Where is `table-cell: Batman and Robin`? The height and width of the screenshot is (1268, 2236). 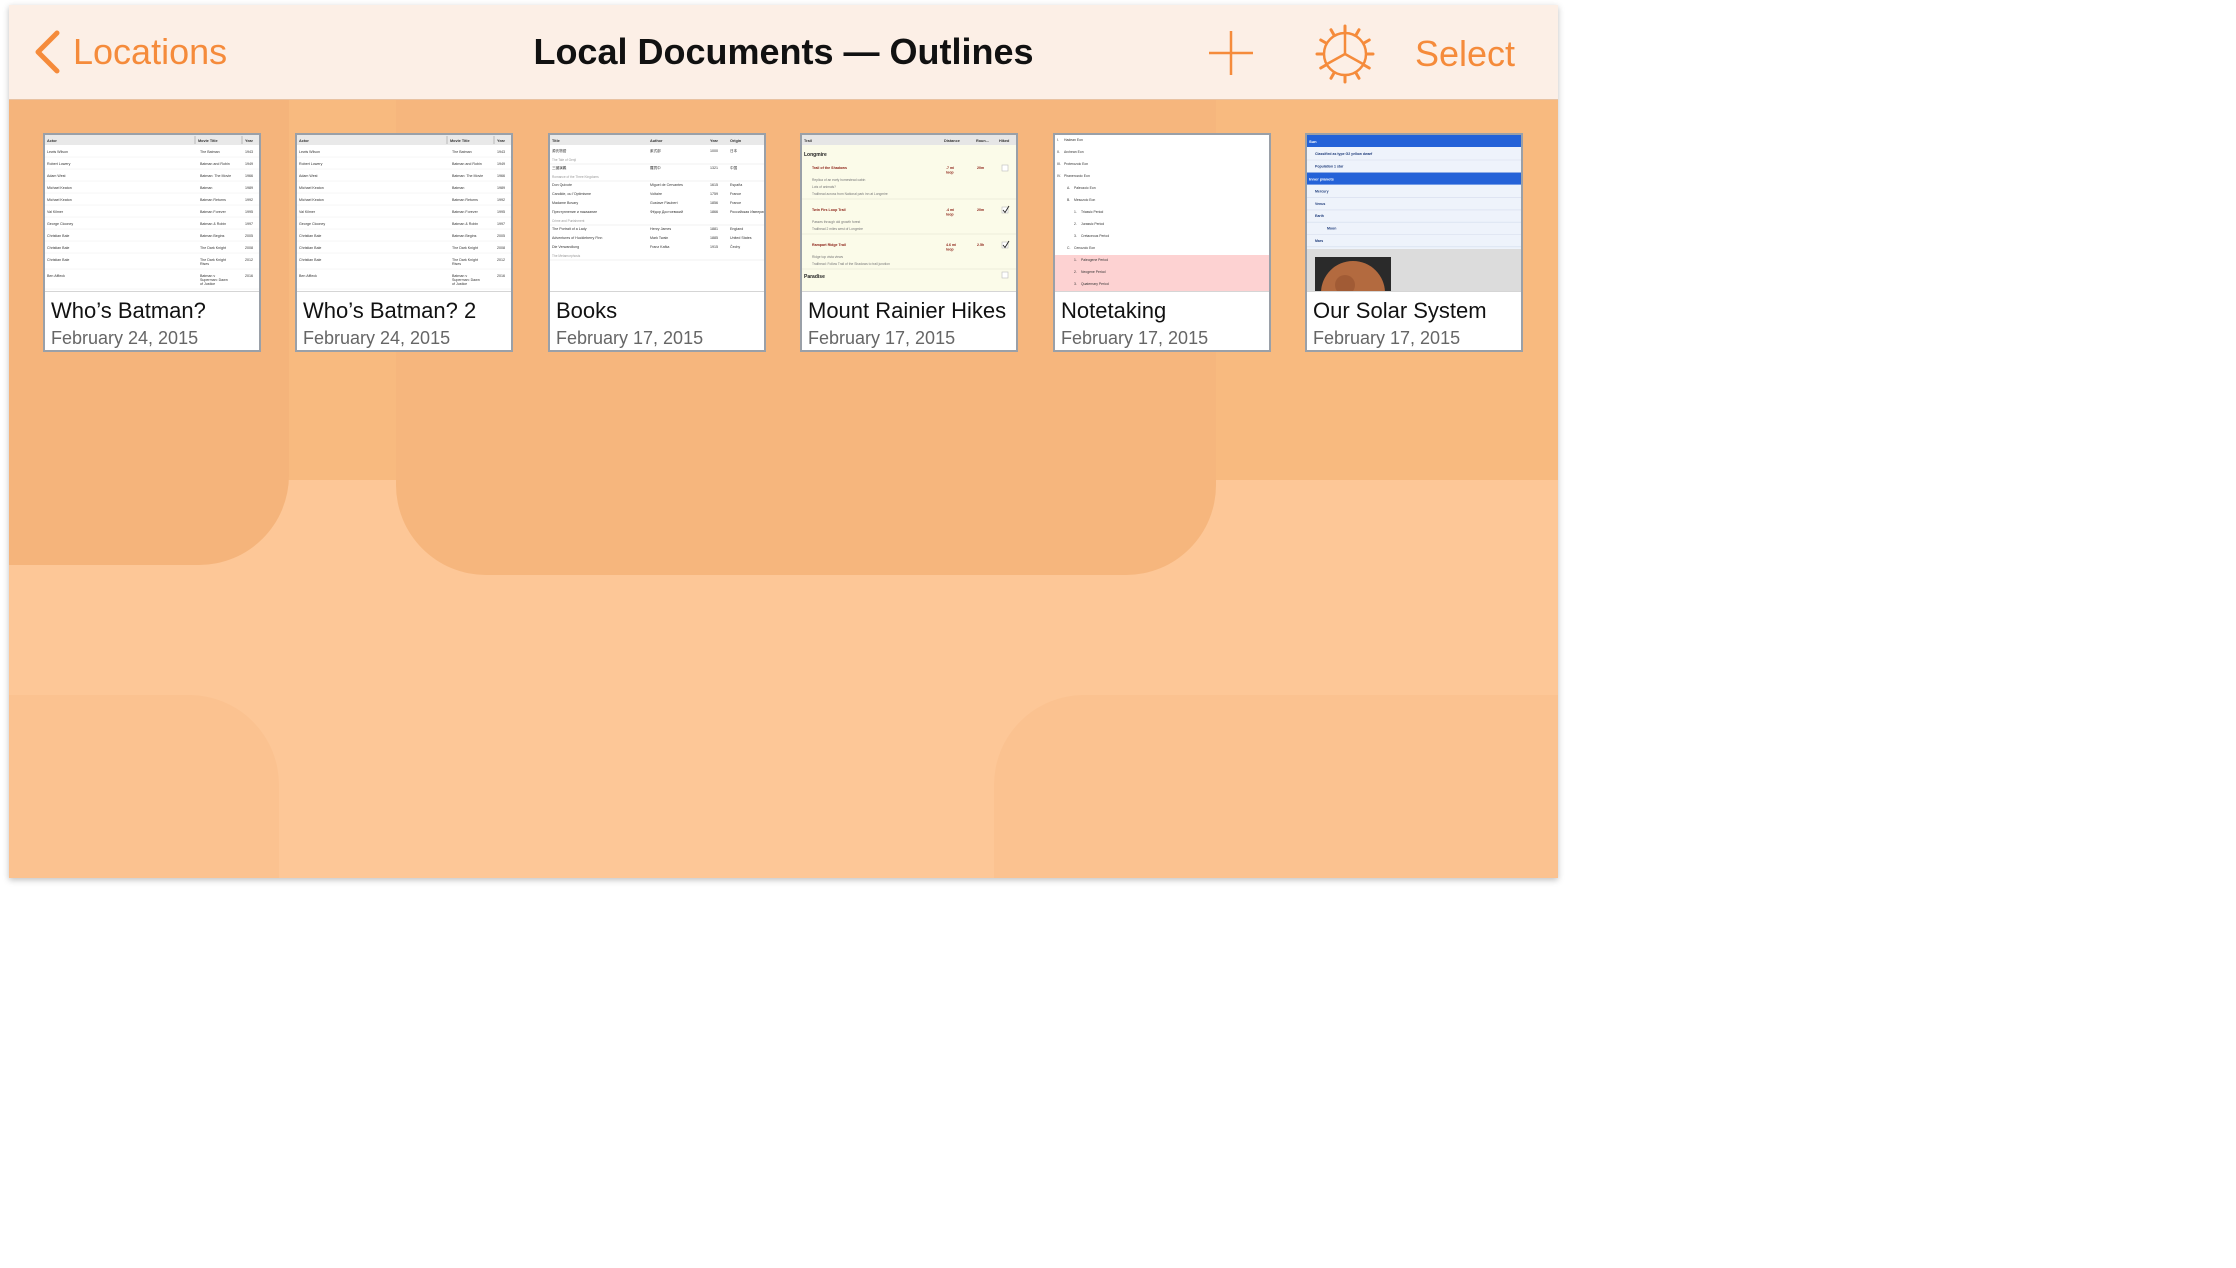 table-cell: Batman and Robin is located at coordinates (467, 164).